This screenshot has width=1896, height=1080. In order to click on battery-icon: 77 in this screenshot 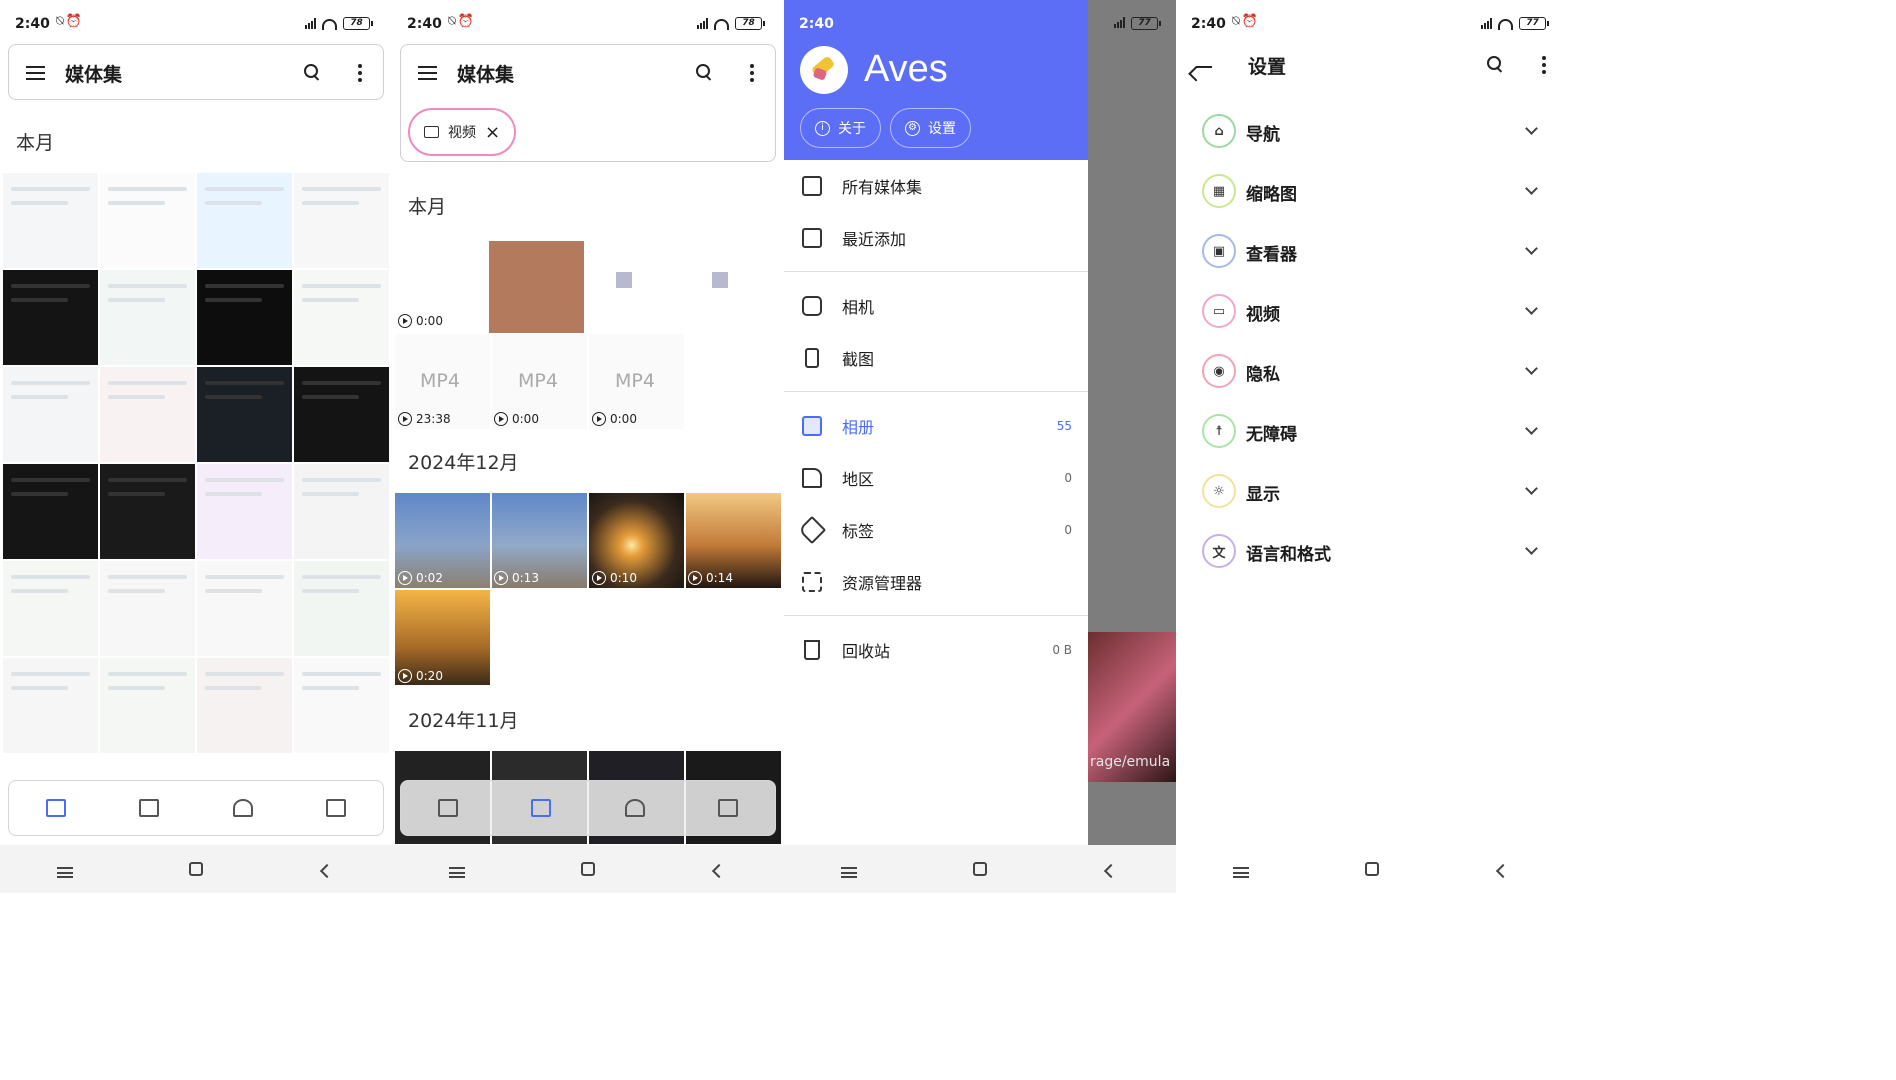, I will do `click(1534, 23)`.